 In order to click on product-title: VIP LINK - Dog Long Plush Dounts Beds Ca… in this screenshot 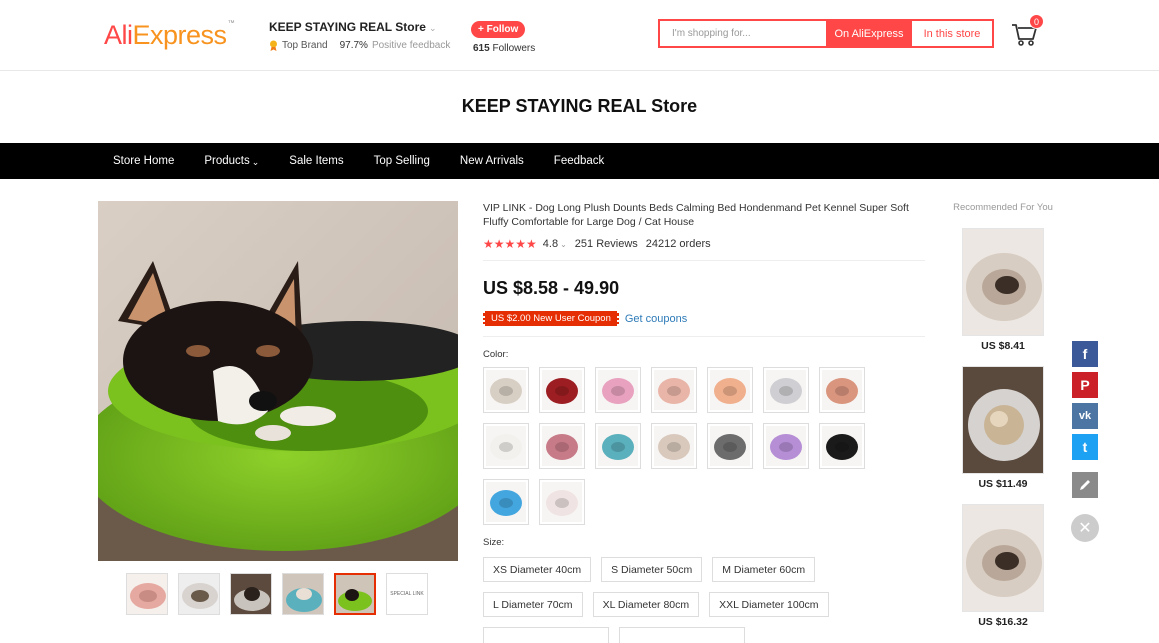, I will do `click(696, 215)`.